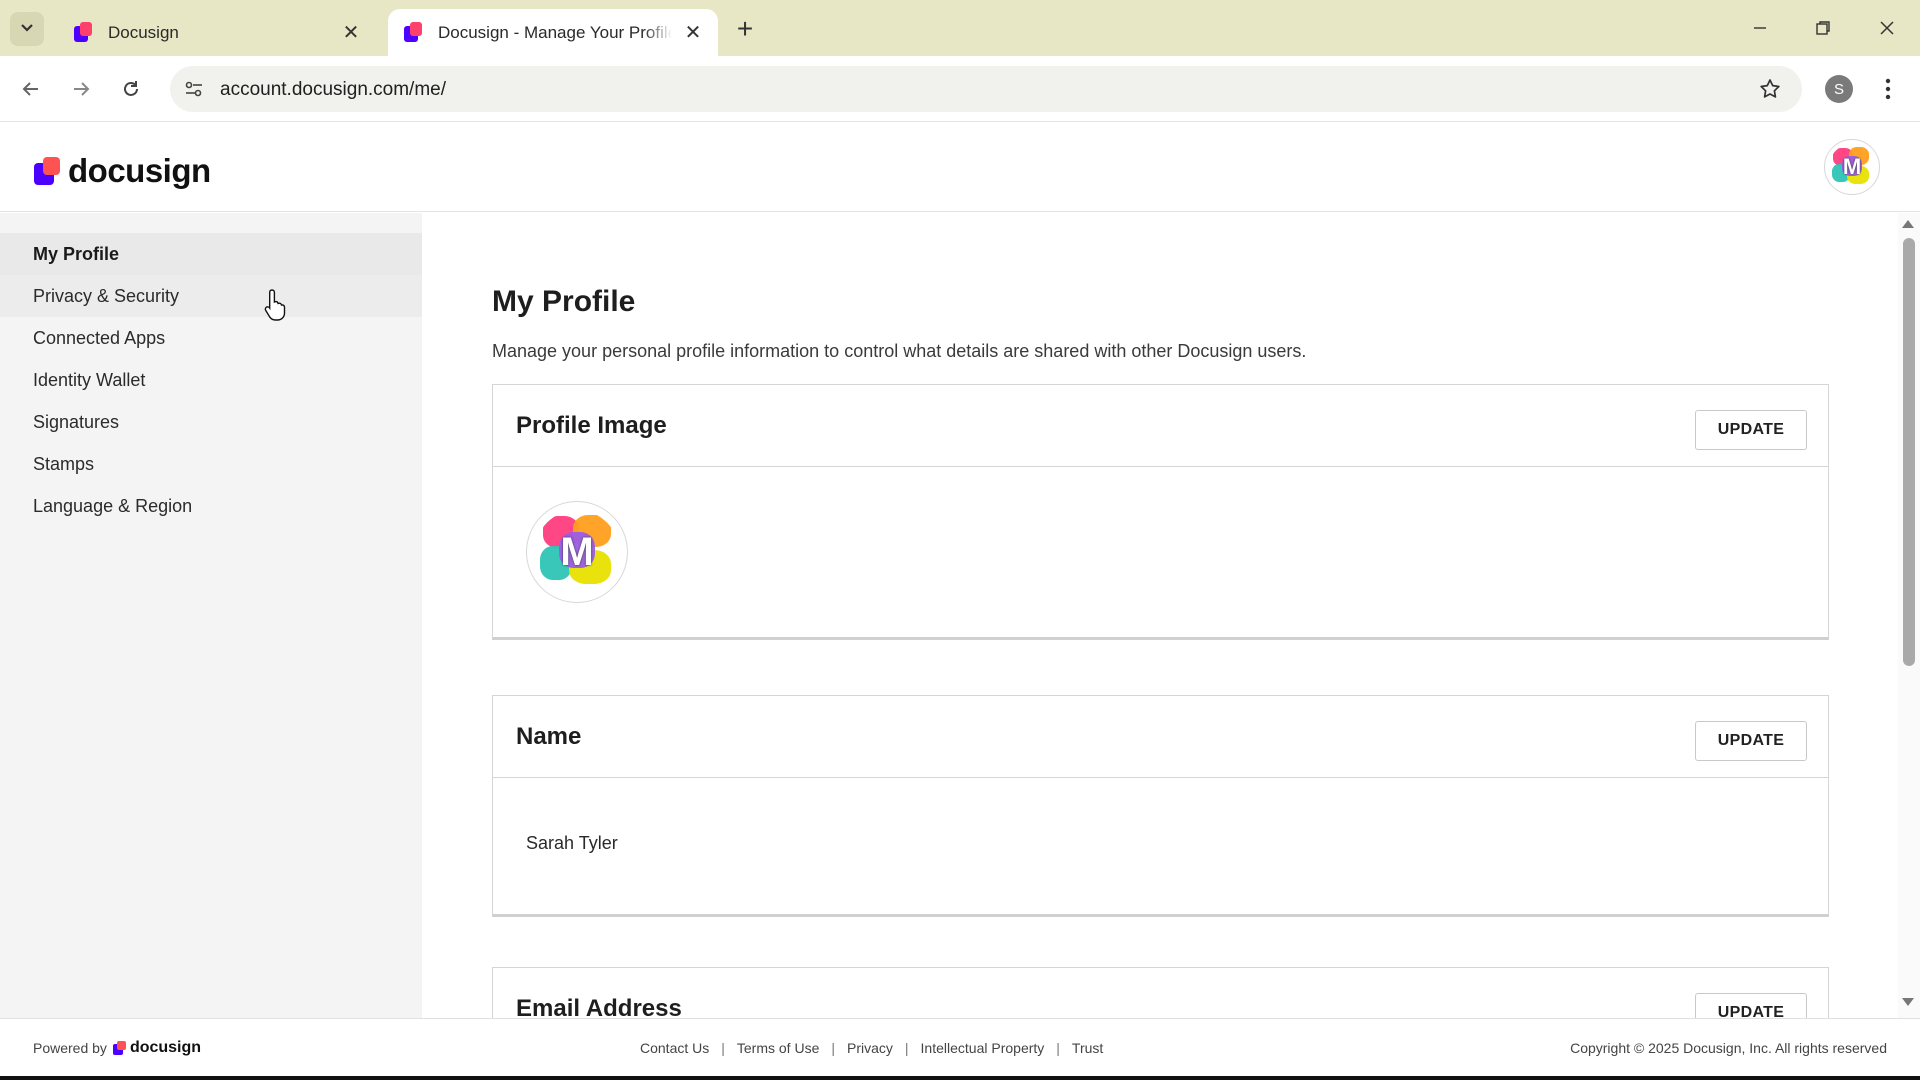 This screenshot has width=1920, height=1080. I want to click on sidebar-item-connected-apps: Connected Apps, so click(211, 338).